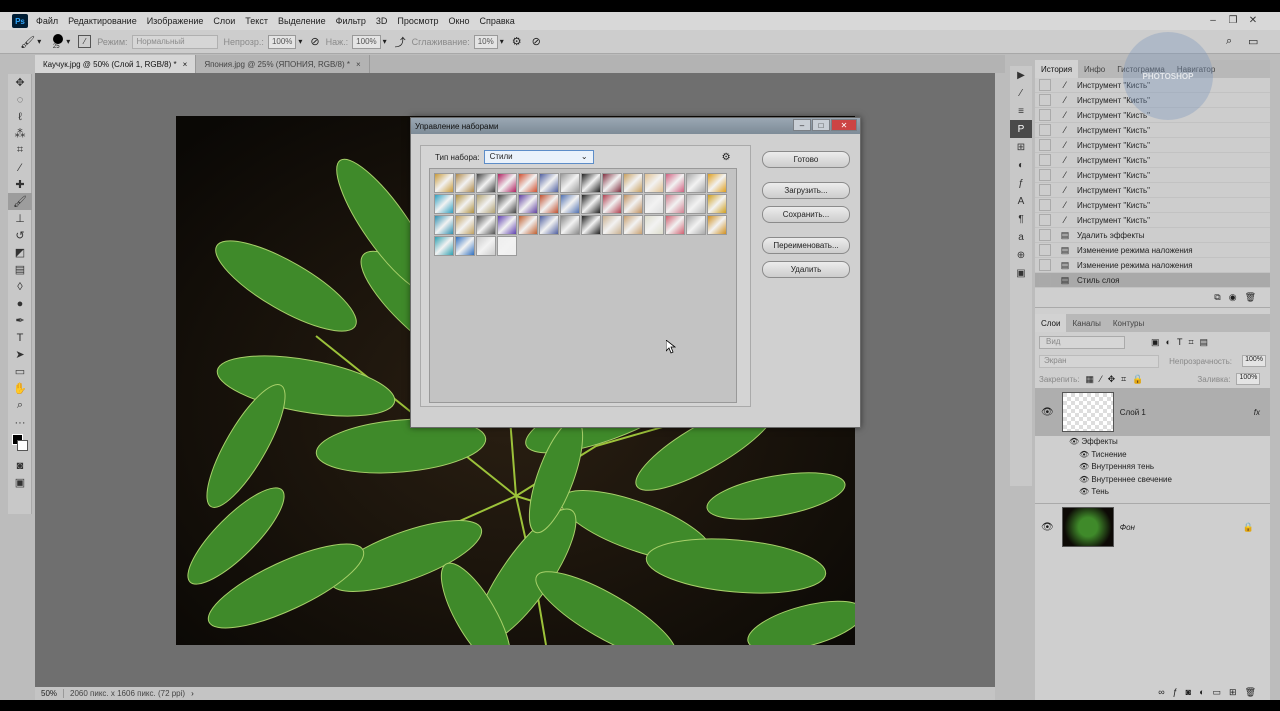  What do you see at coordinates (257, 21) in the screenshot?
I see `menu-item: Текст` at bounding box center [257, 21].